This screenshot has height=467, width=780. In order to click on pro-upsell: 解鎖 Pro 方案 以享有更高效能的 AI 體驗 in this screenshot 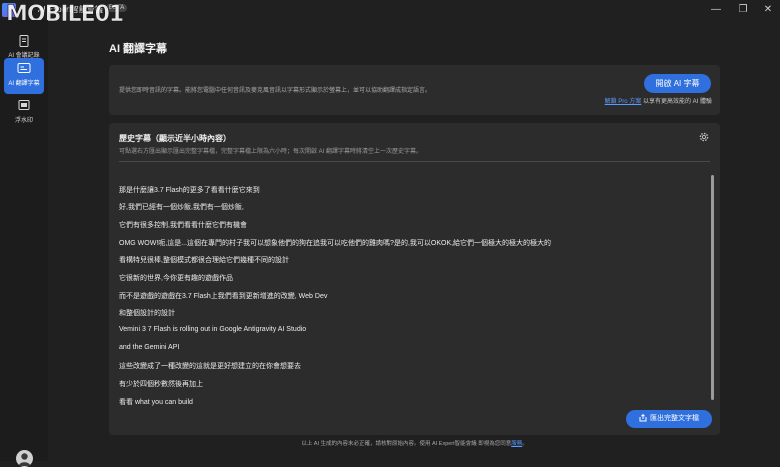, I will do `click(658, 100)`.